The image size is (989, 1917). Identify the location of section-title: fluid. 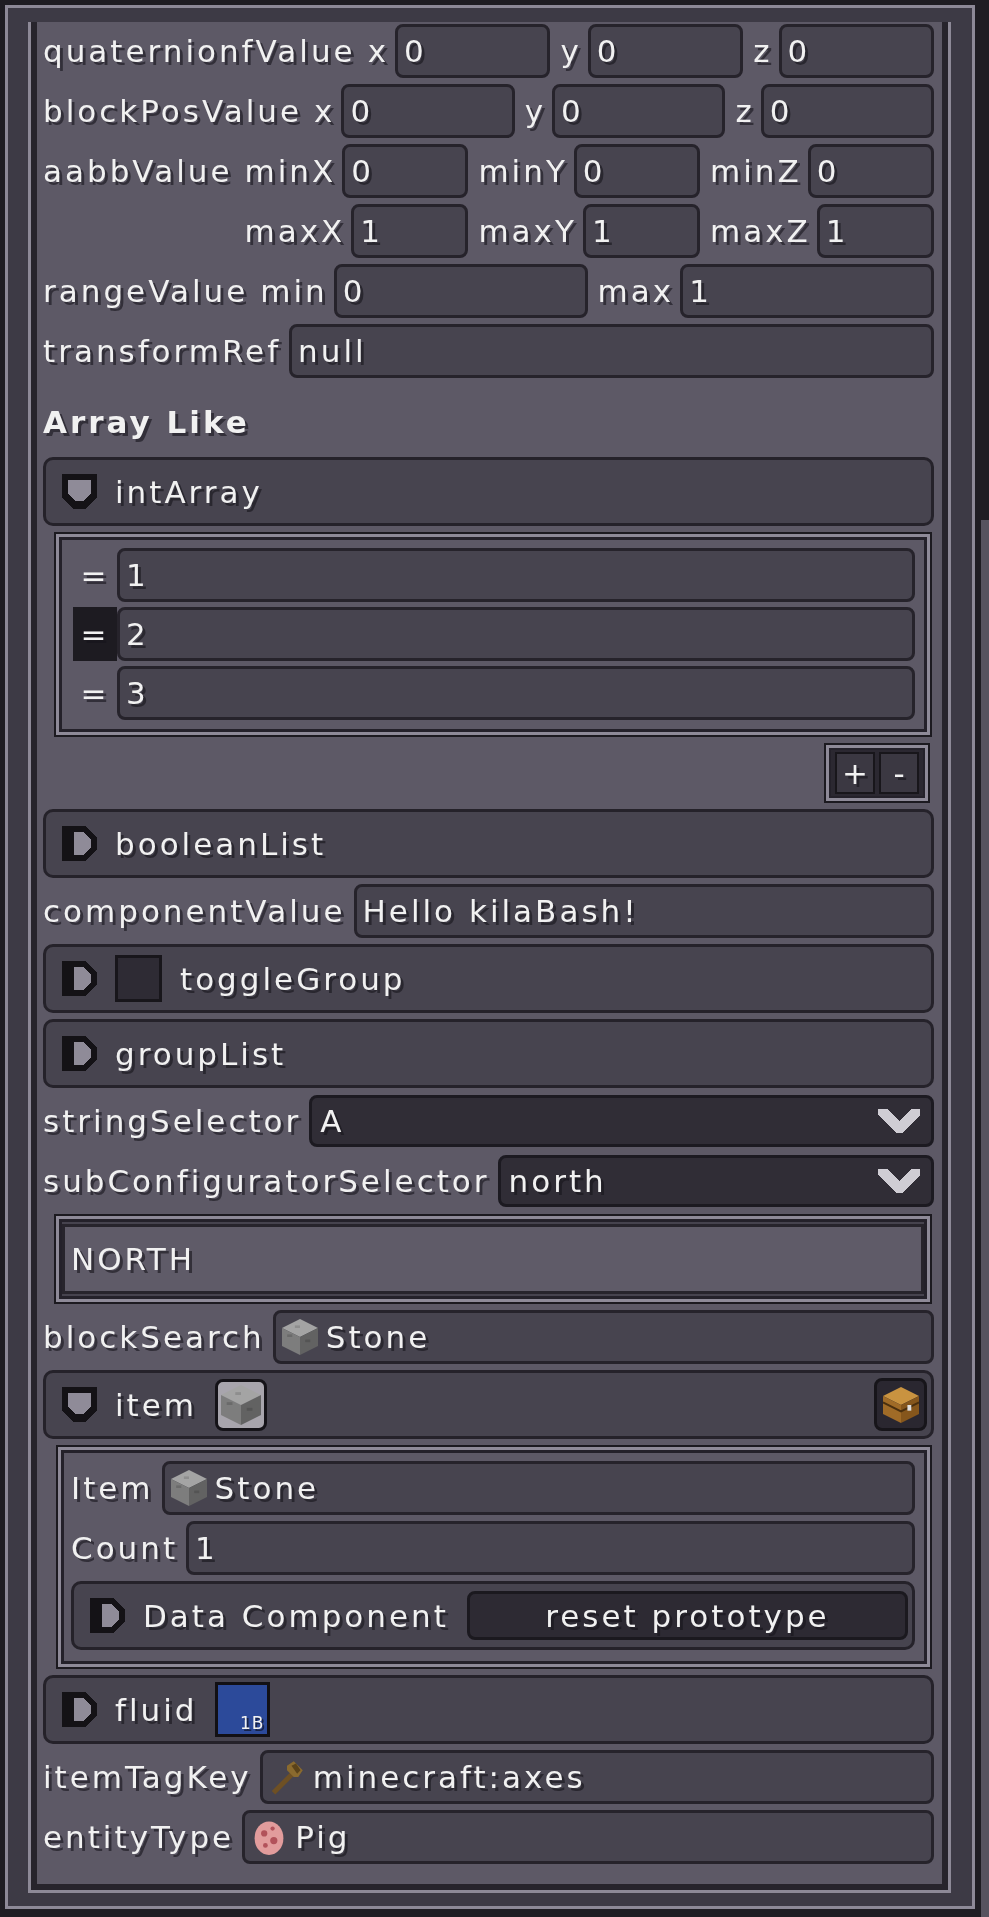
(156, 1709).